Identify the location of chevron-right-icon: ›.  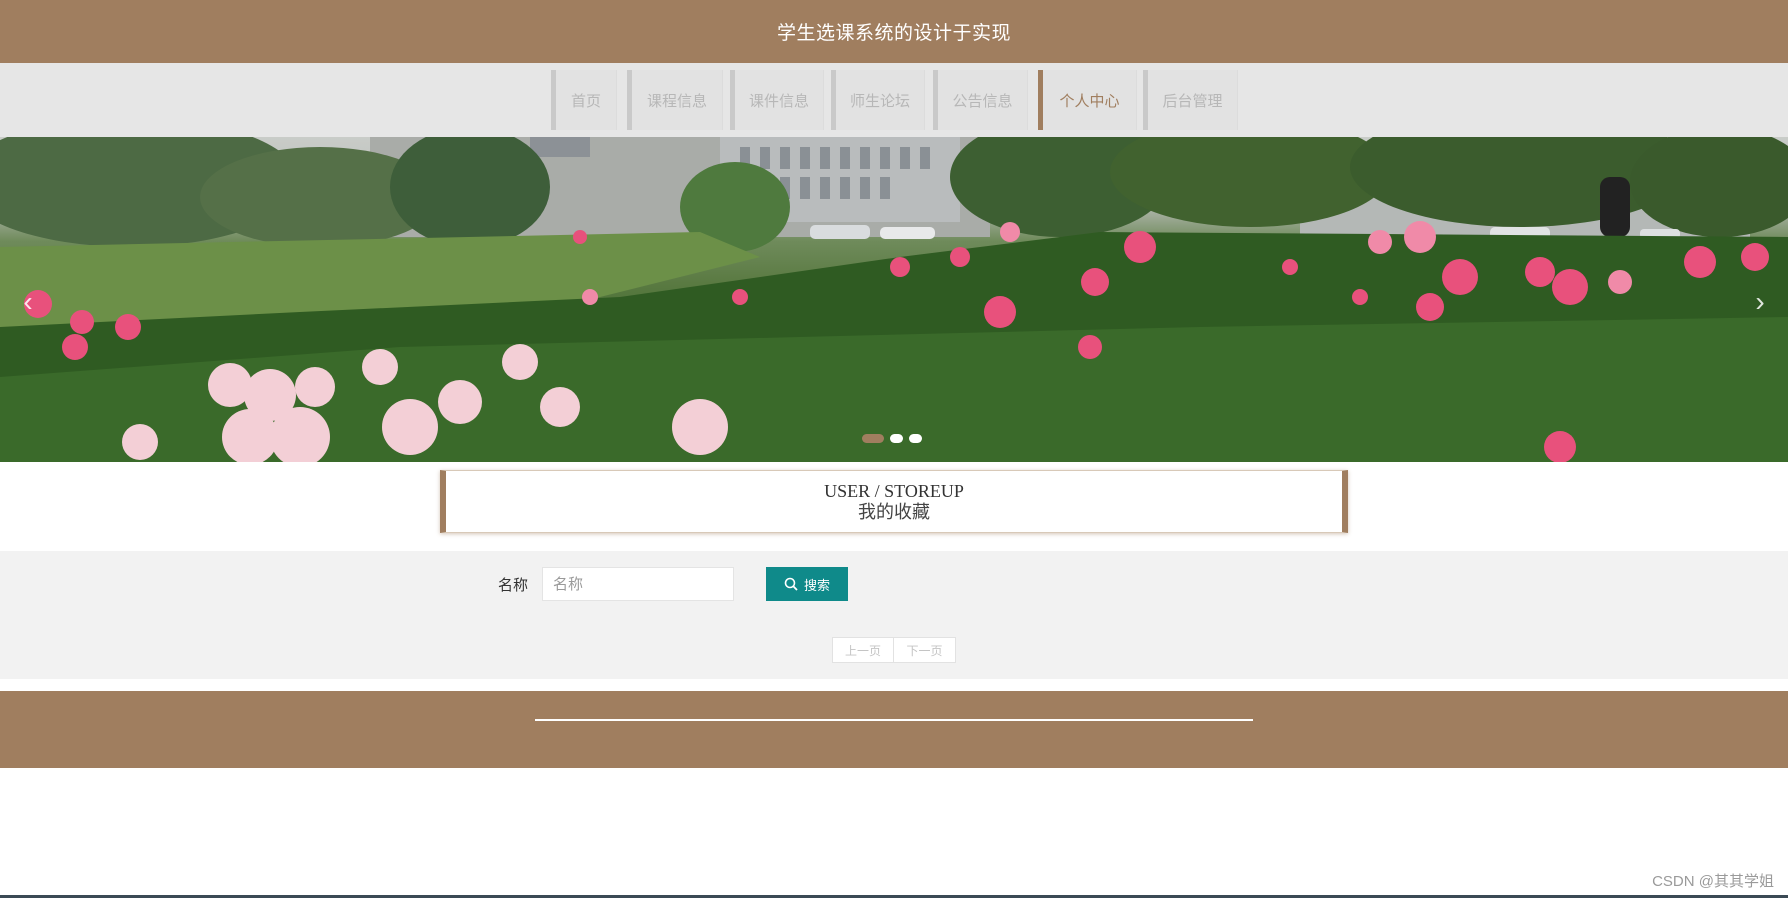
(1760, 301).